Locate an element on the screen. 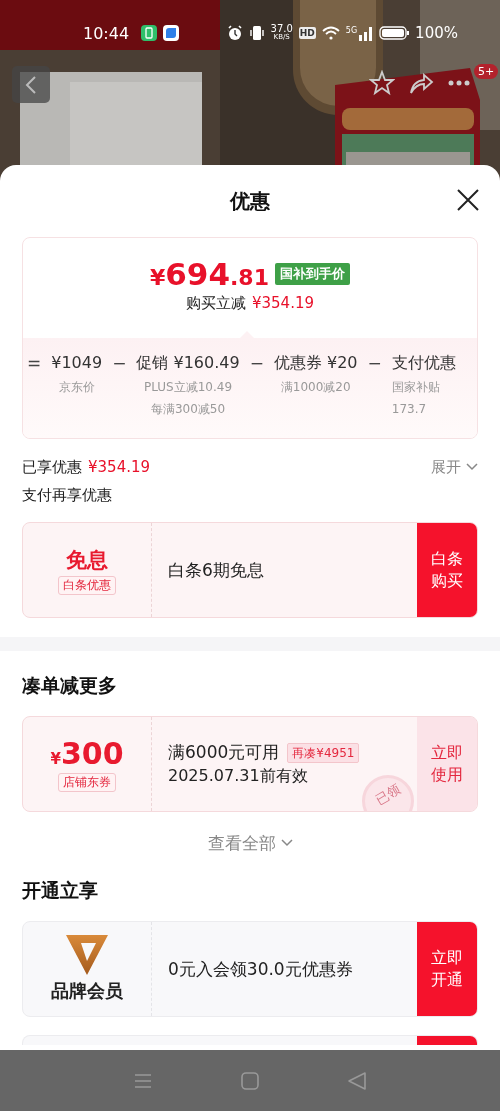 The width and height of the screenshot is (500, 1111). coupon-tag: 店铺东券 is located at coordinates (87, 782).